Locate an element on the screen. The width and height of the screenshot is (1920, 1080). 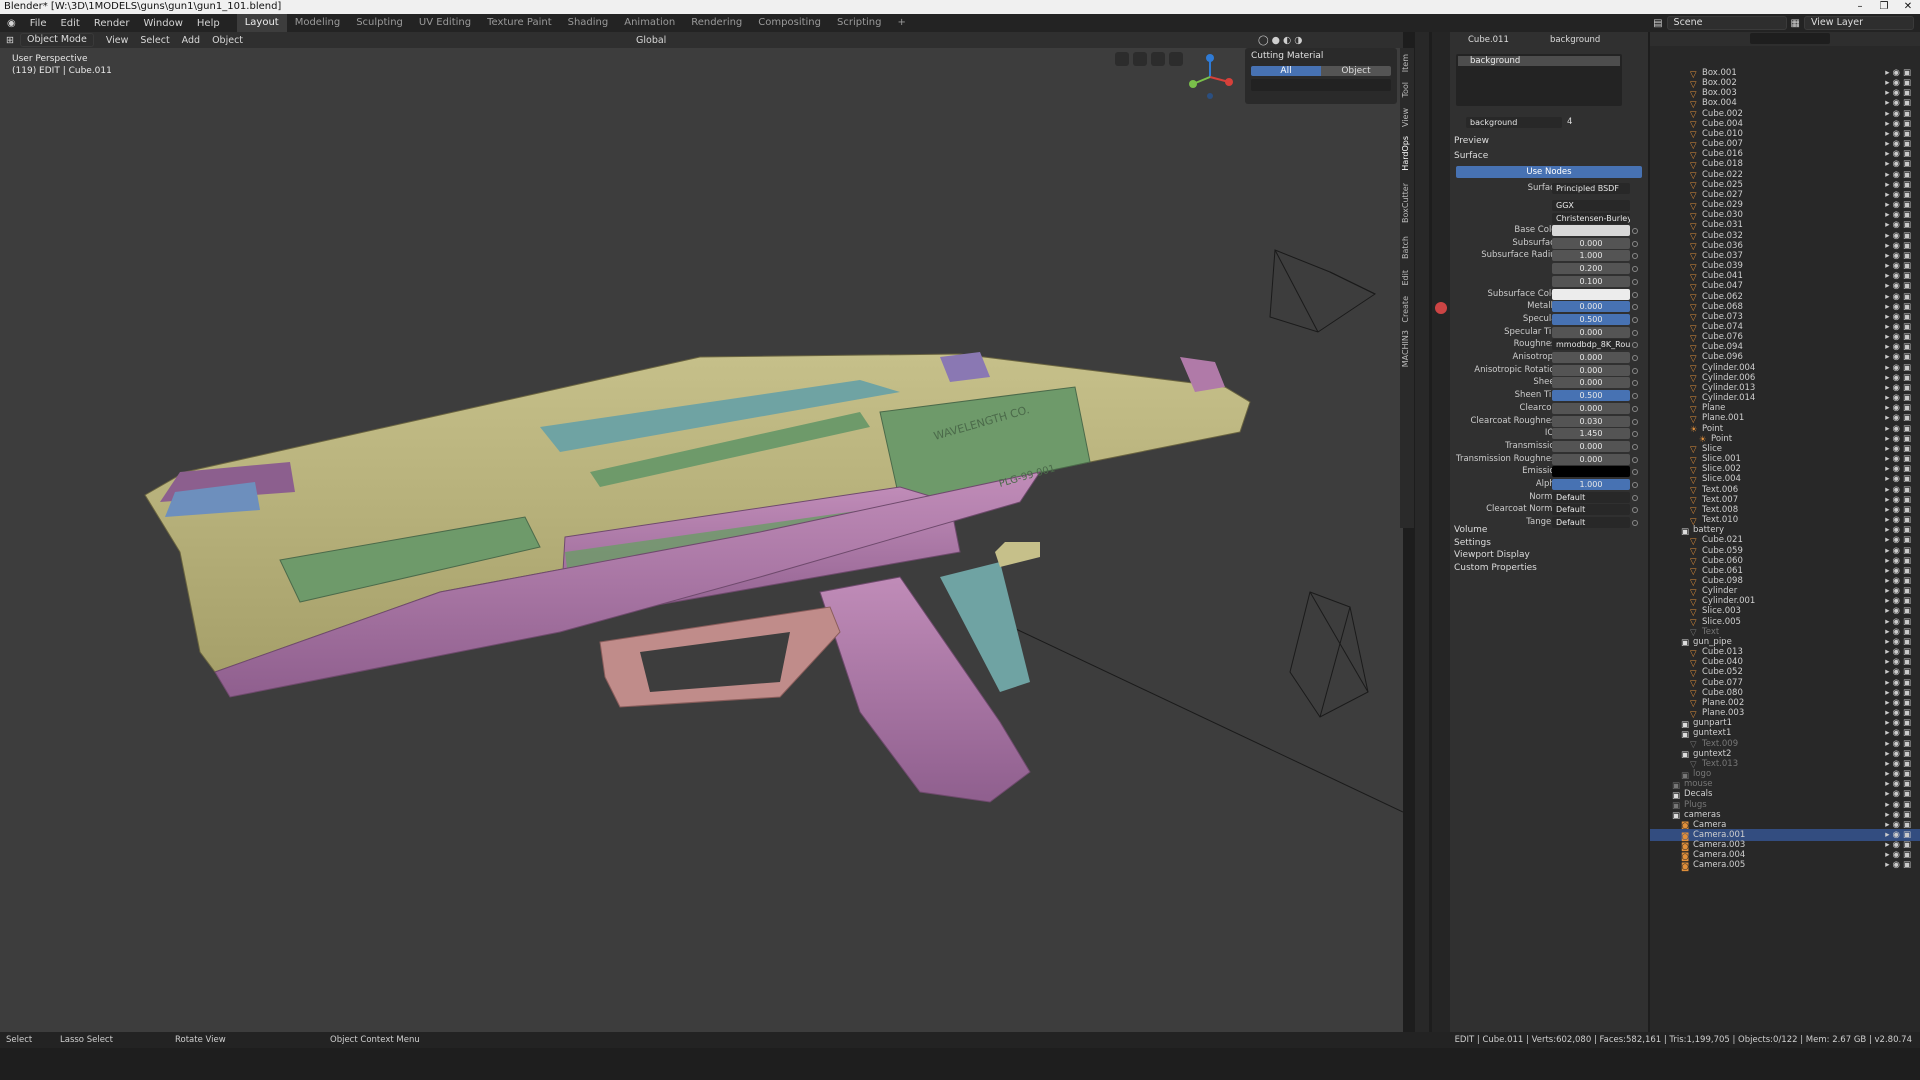
side-tab-view: View is located at coordinates (1405, 117).